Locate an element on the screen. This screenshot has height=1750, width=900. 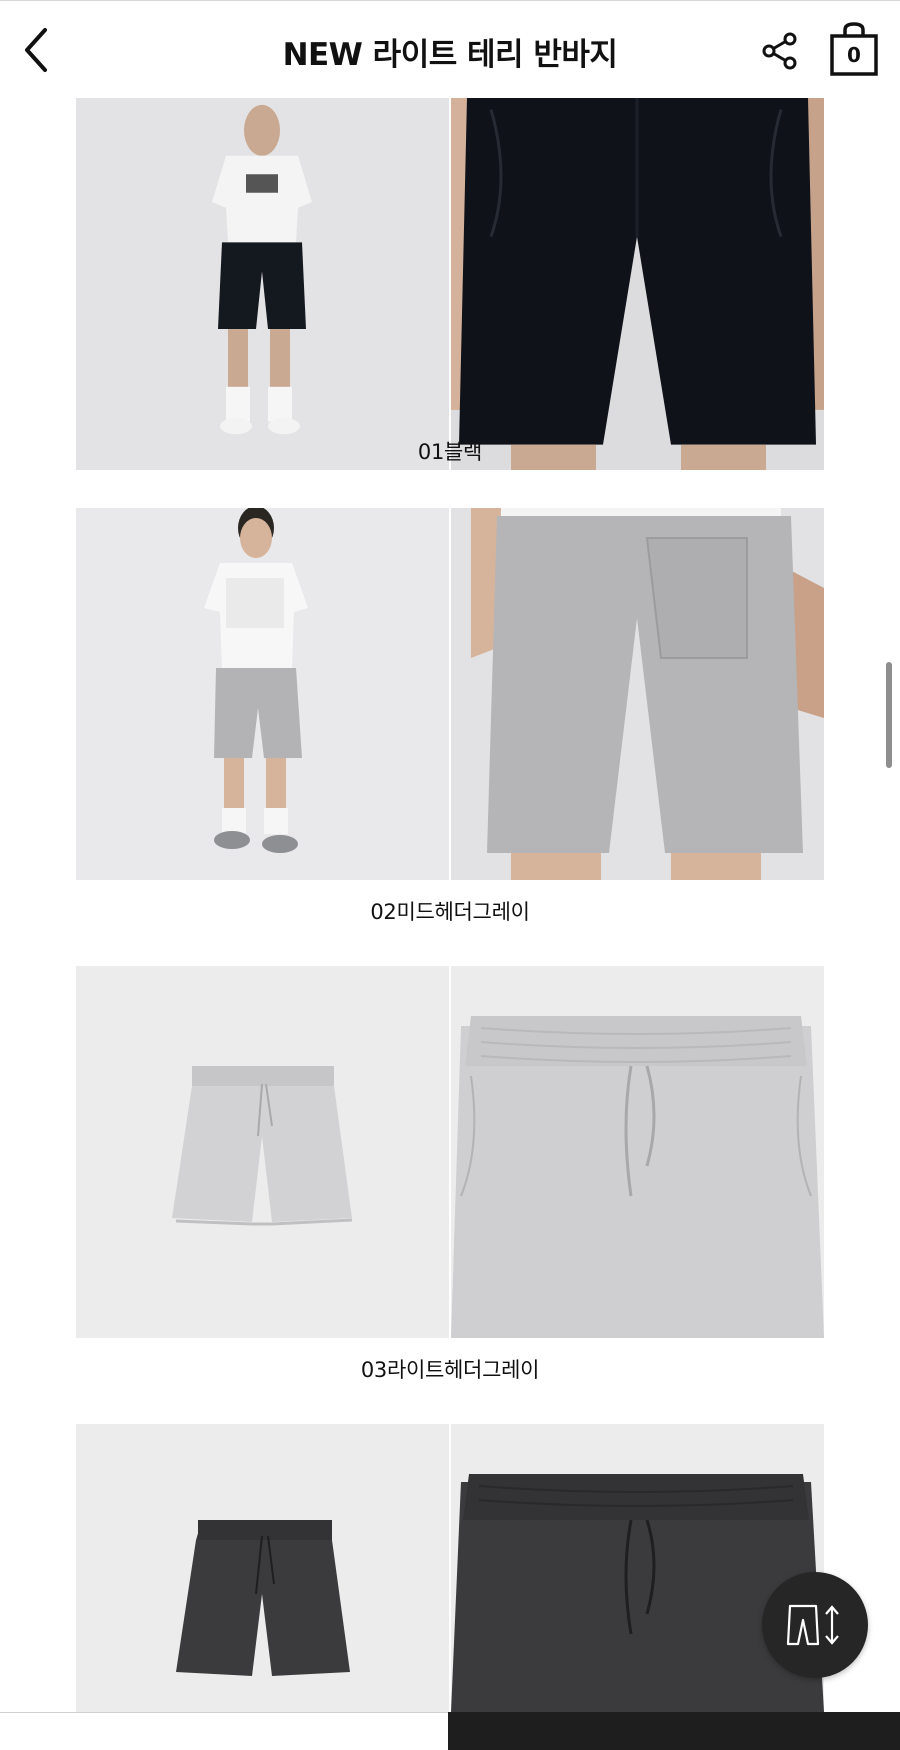
photo-row is located at coordinates (450, 1568).